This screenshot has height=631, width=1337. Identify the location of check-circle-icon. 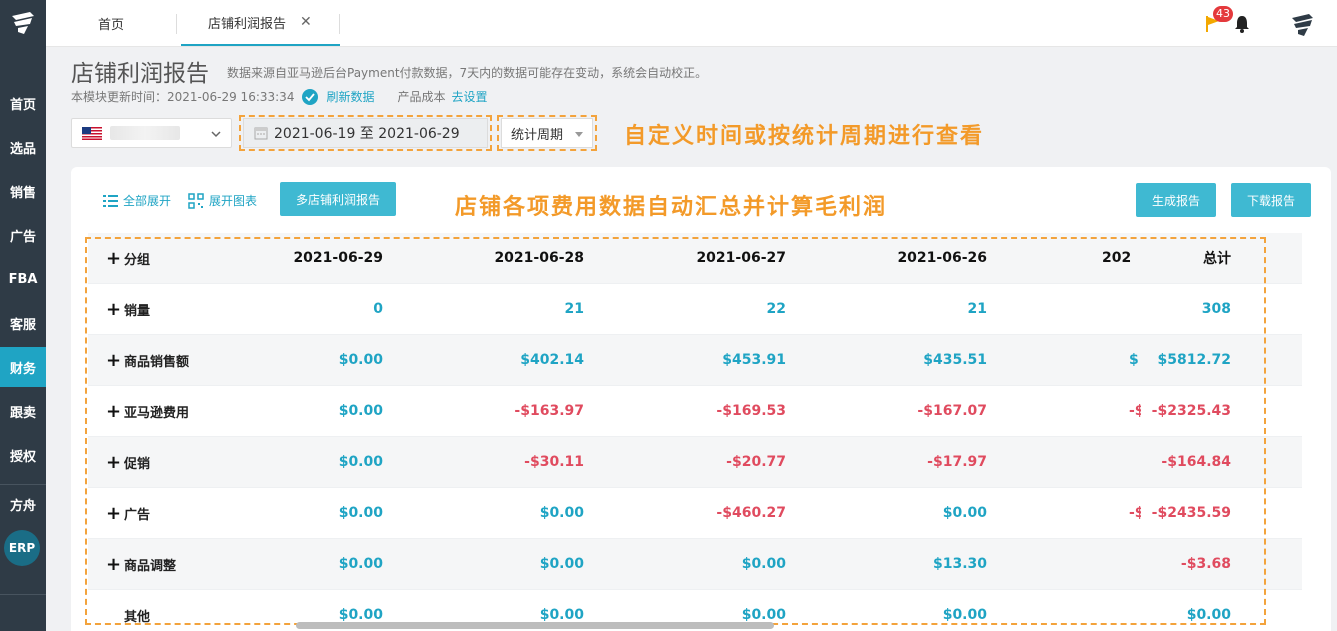
(310, 96).